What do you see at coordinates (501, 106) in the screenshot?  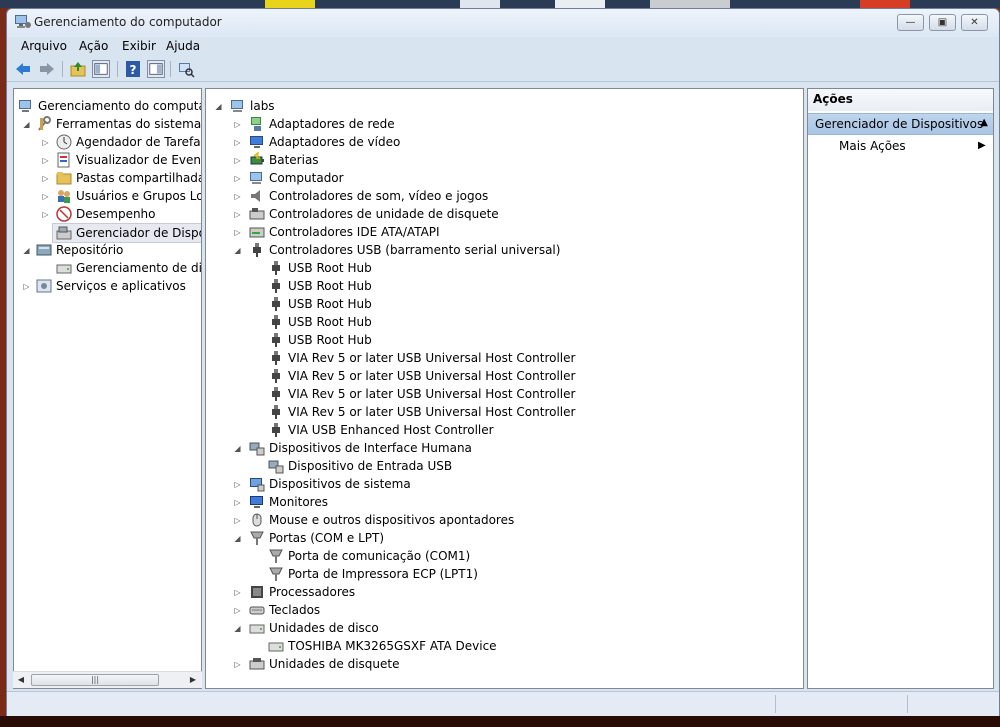 I see `device-root-labs: ◢ labs` at bounding box center [501, 106].